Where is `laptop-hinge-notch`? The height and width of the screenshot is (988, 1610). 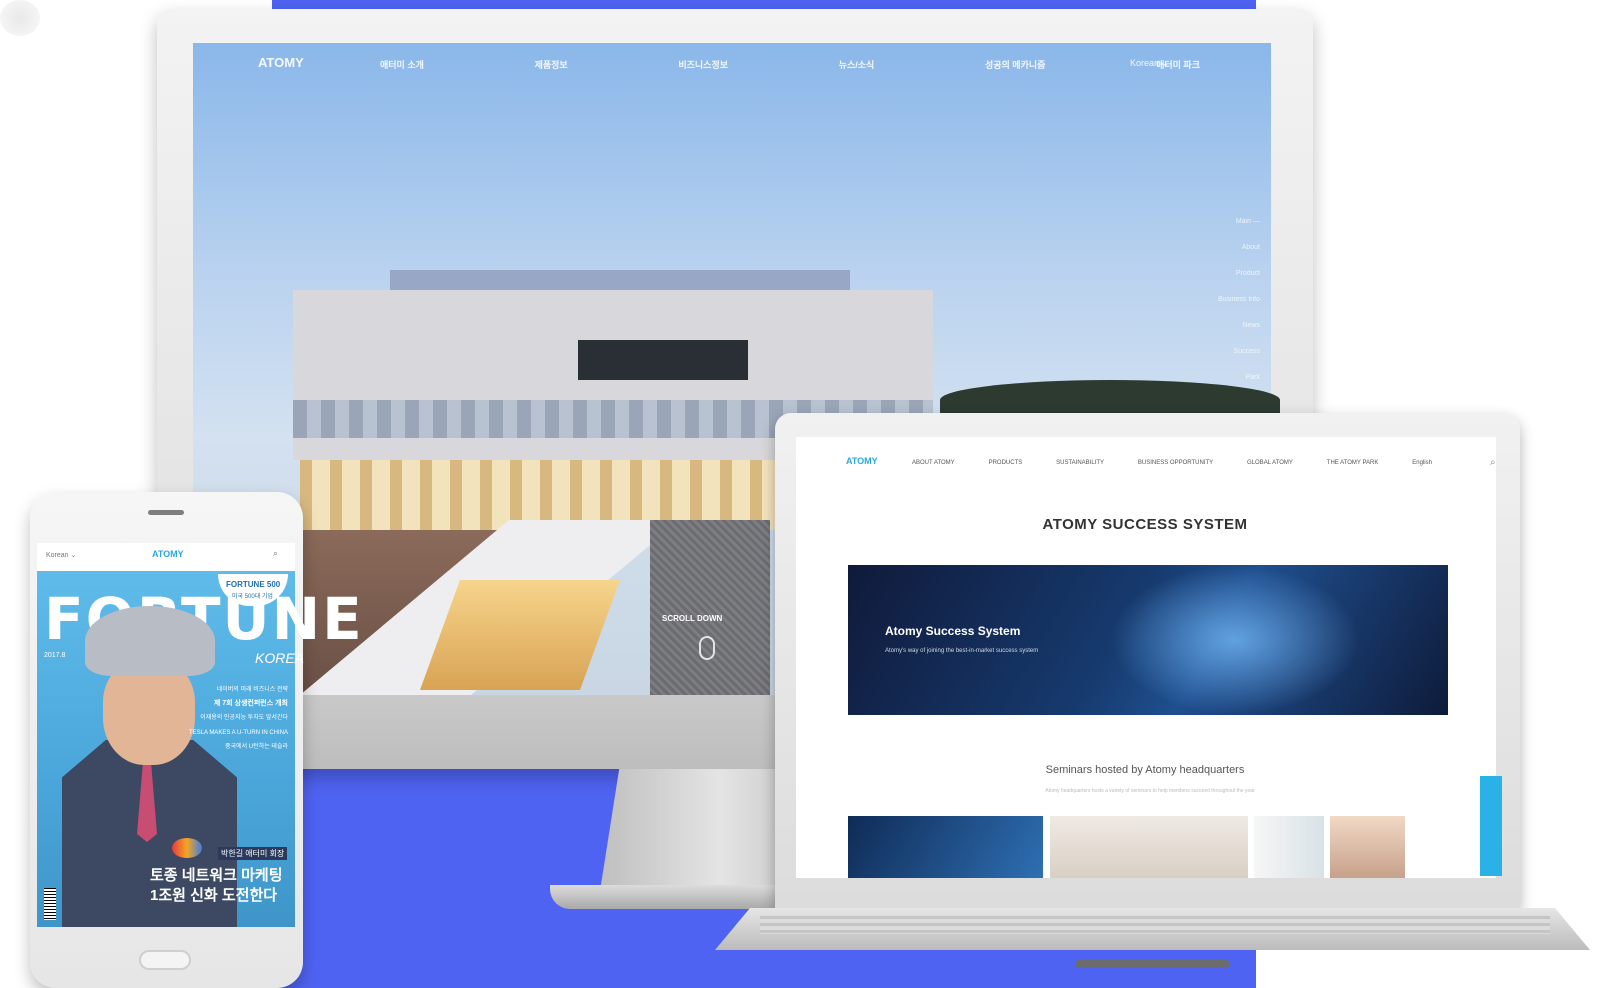 laptop-hinge-notch is located at coordinates (1152, 964).